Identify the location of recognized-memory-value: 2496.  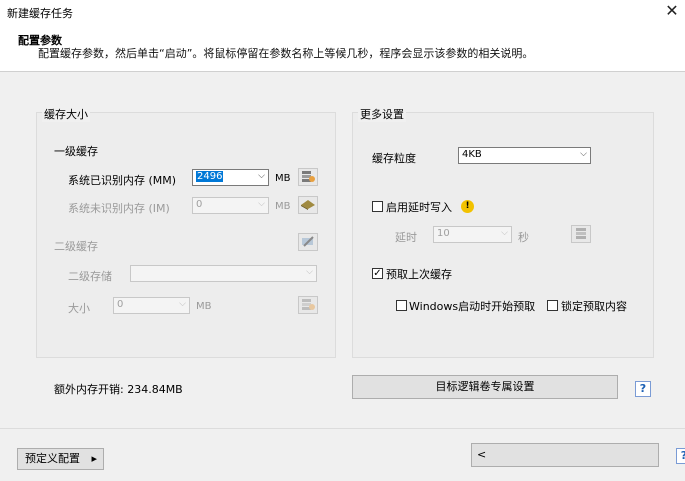
(210, 176).